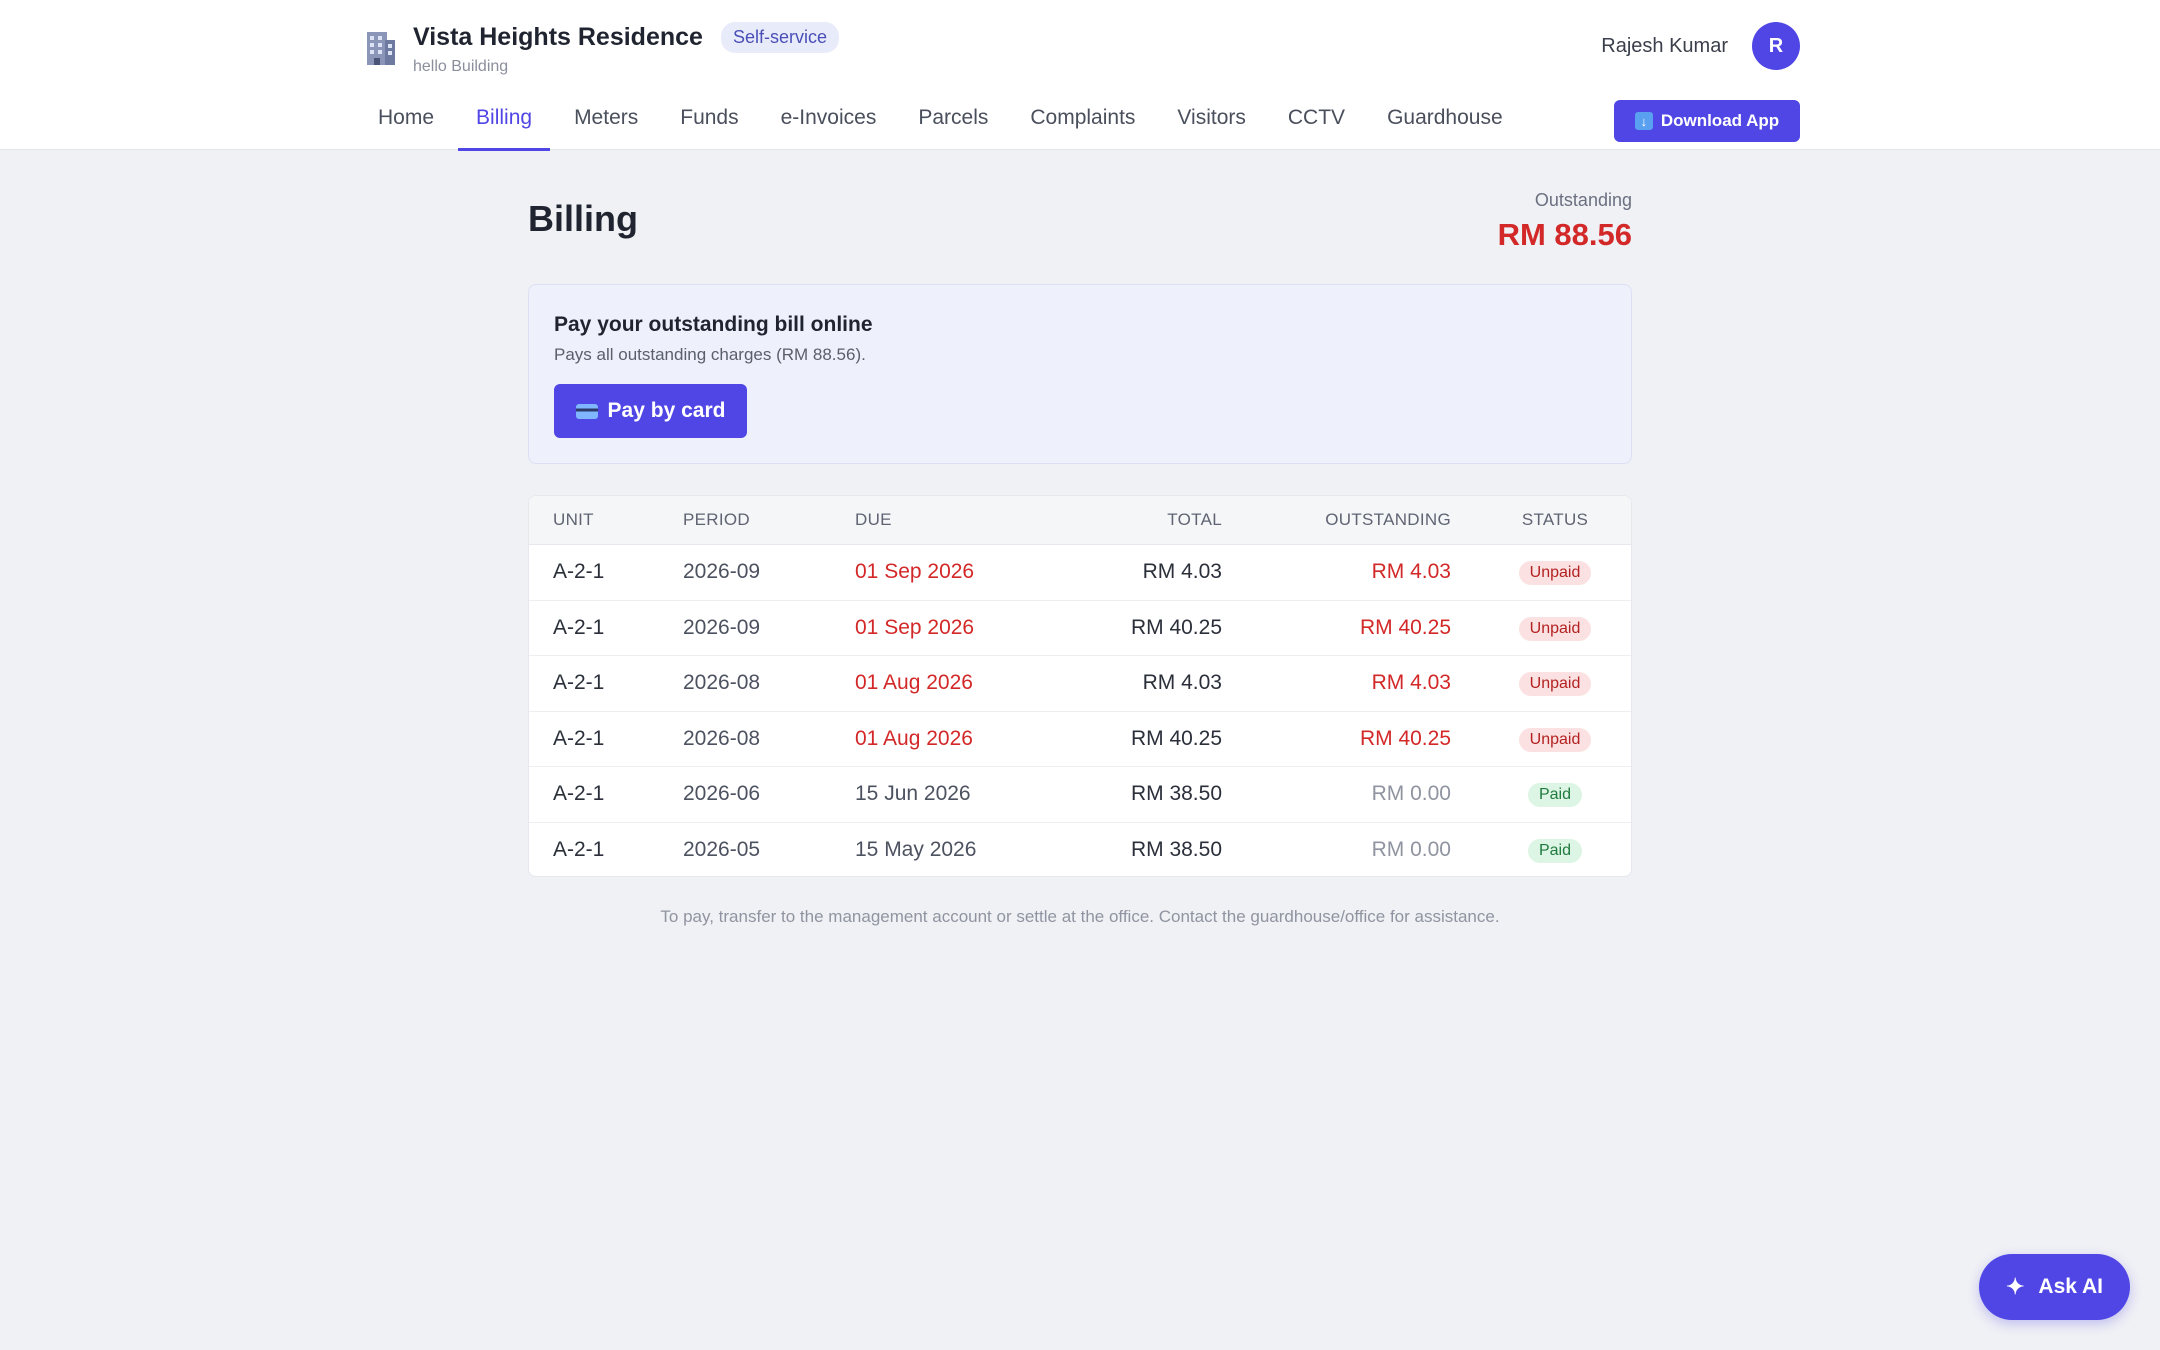 This screenshot has width=2160, height=1350. I want to click on nav-item-visitors: Visitors, so click(1211, 121).